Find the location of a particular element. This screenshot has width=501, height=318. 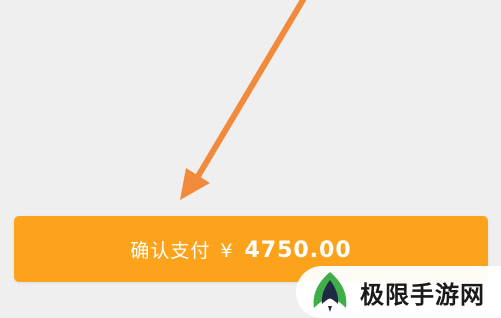

site-logo-icon is located at coordinates (330, 292).